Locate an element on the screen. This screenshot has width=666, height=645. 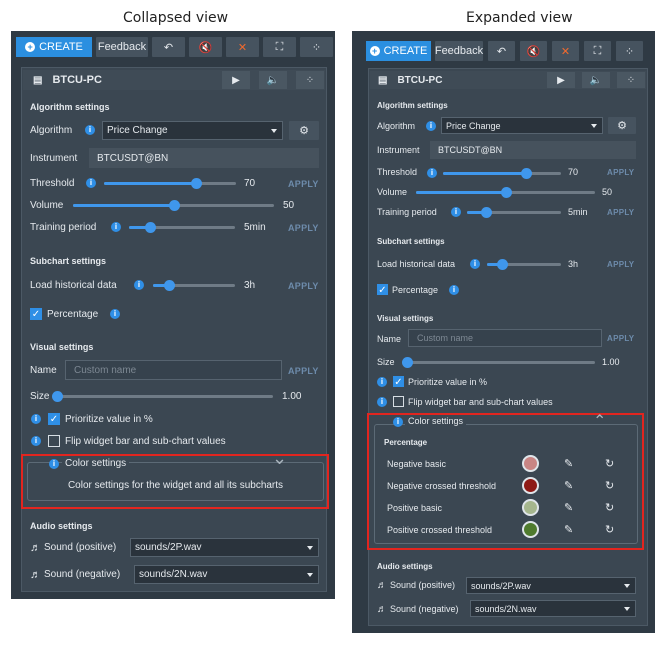
chevron-down-icon: ⌄ is located at coordinates (279, 458).